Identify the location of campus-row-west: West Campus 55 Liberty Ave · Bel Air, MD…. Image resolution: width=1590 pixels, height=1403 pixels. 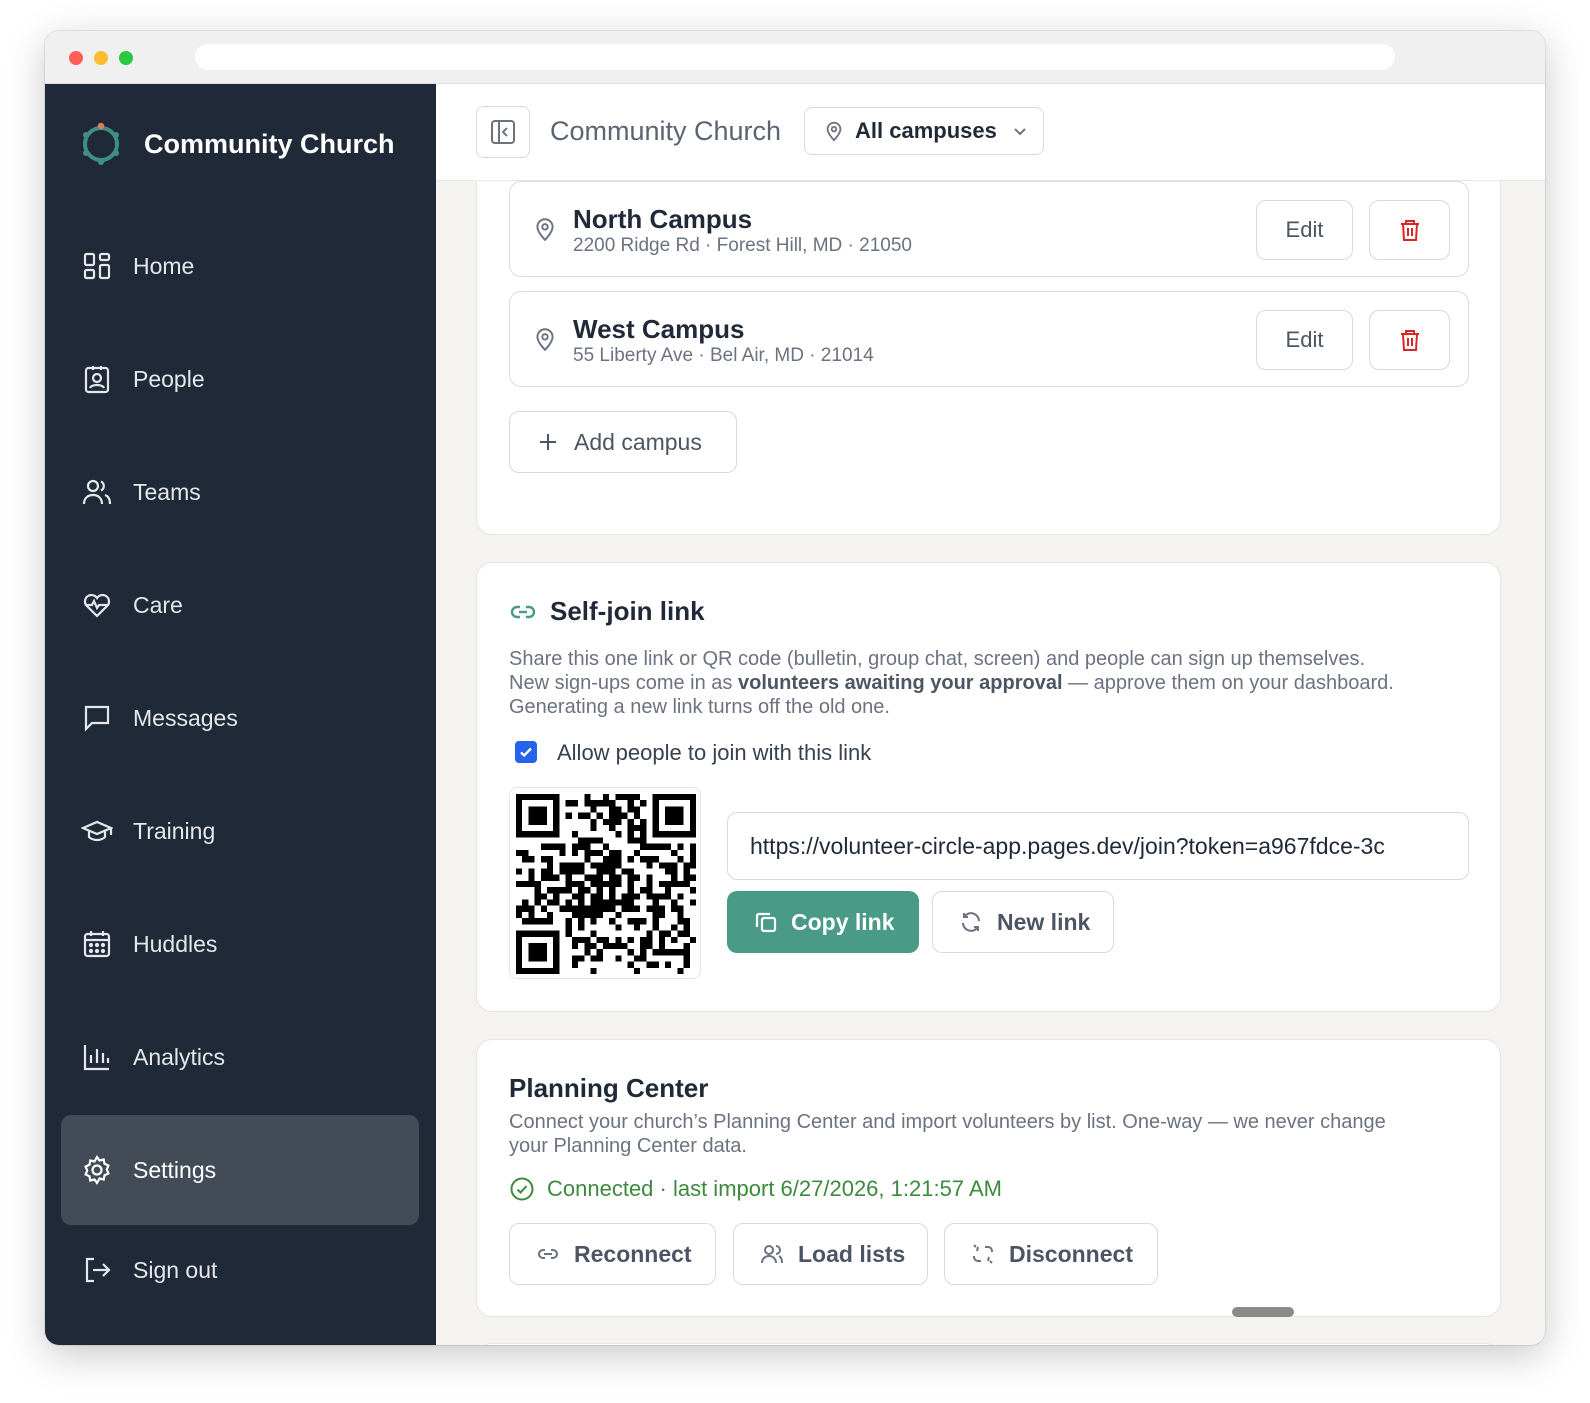
(989, 339).